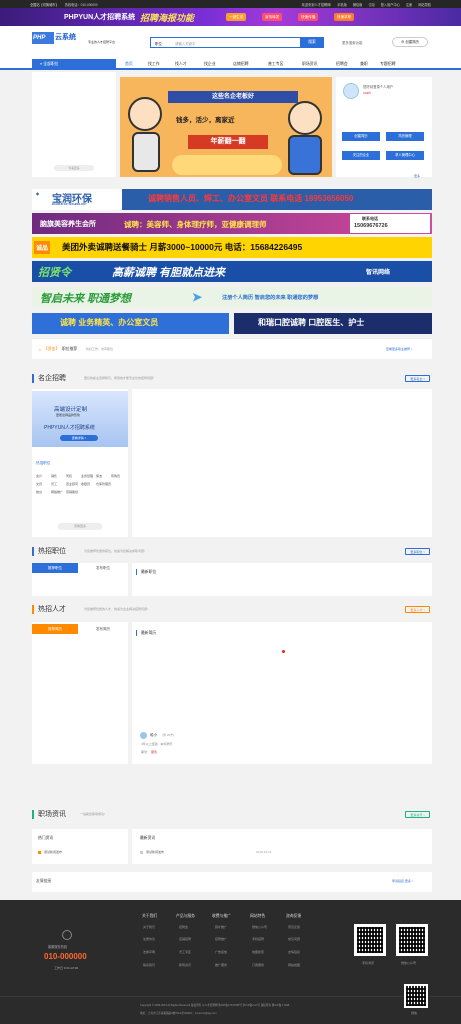 The width and height of the screenshot is (461, 1024). I want to click on section-subtitle: 一站助您职场成功!, so click(92, 814).